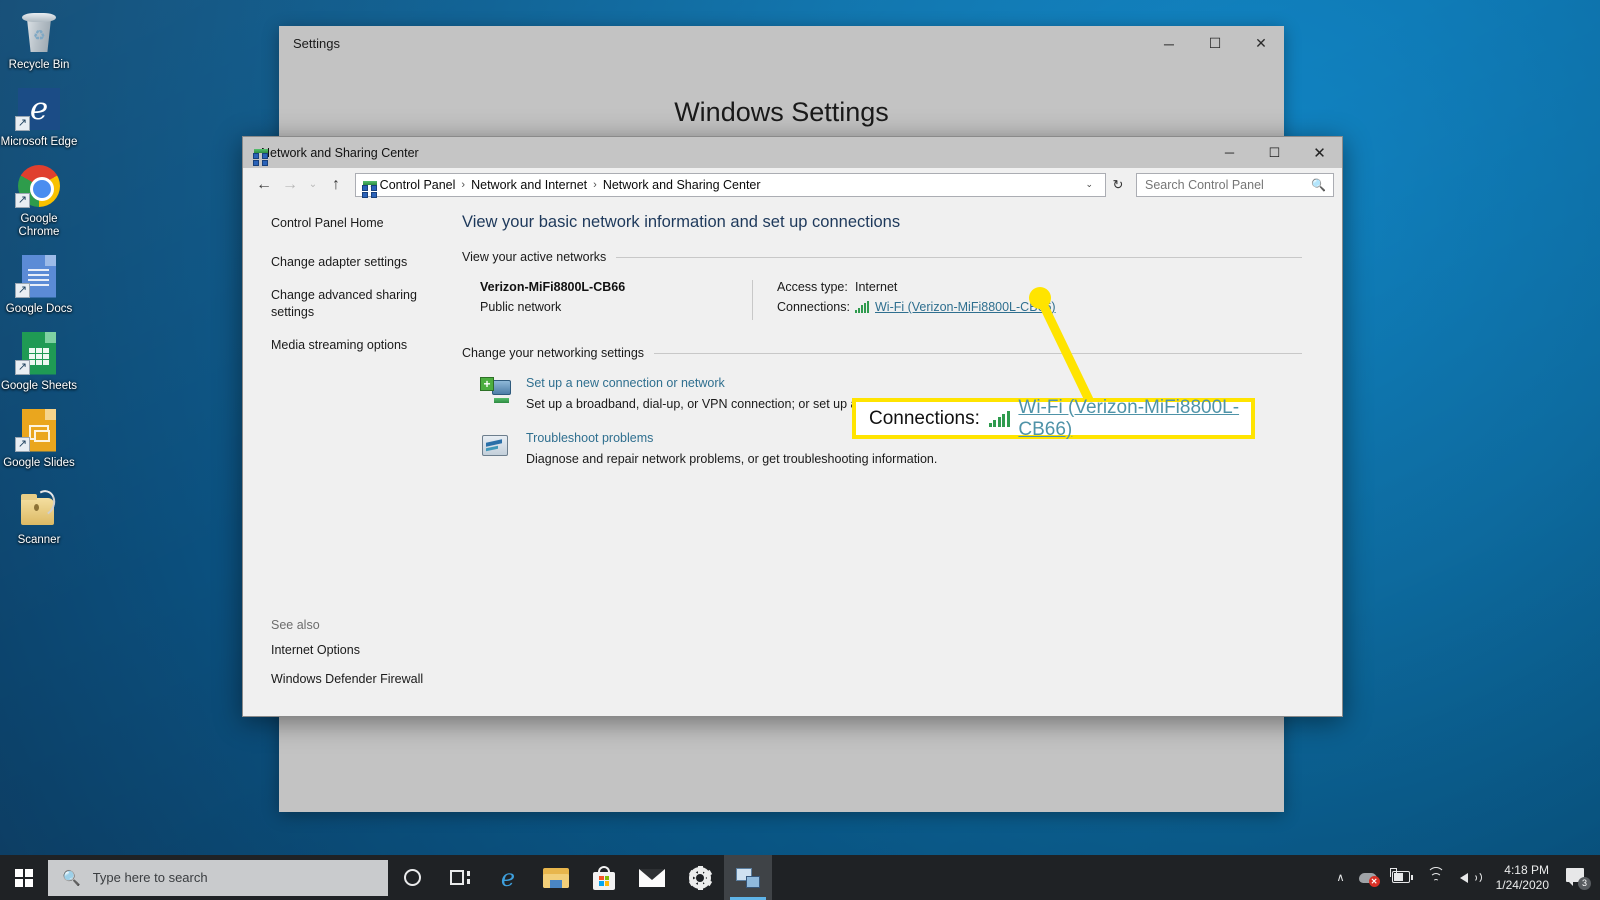 This screenshot has height=900, width=1600. Describe the element at coordinates (604, 877) in the screenshot. I see `microsoft-store-button` at that location.